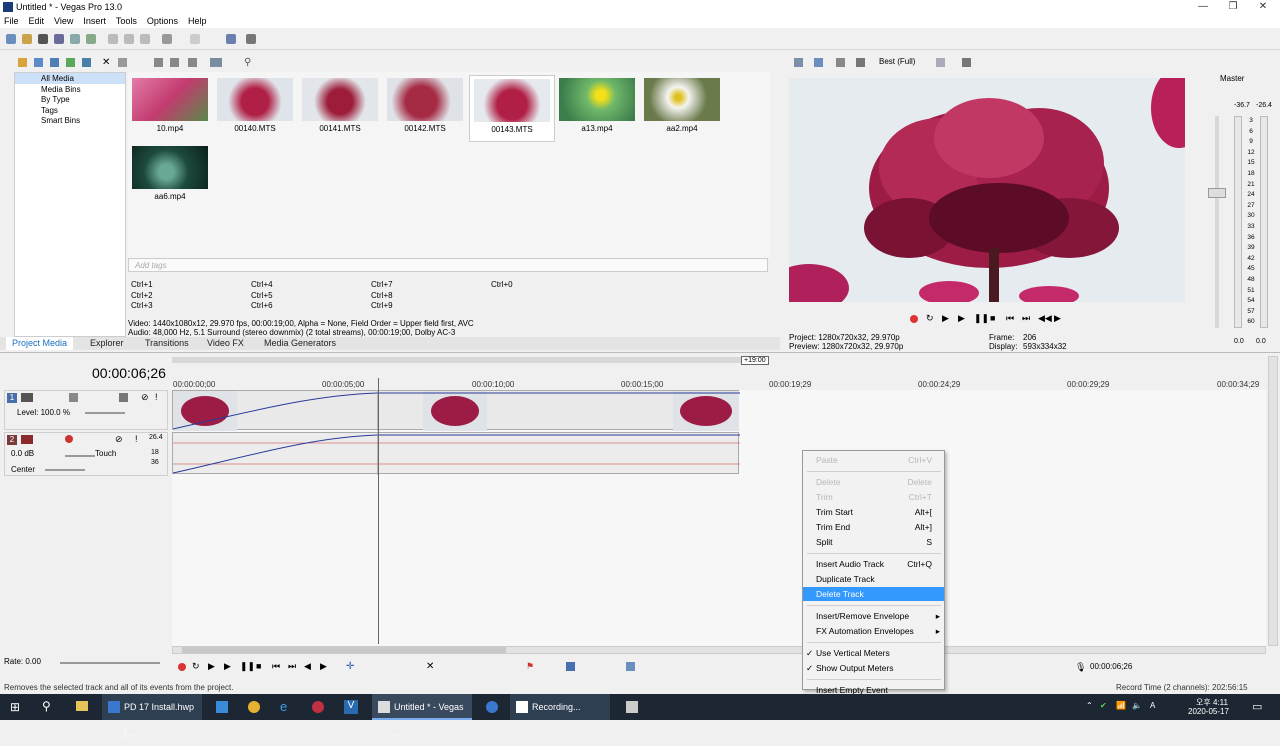 This screenshot has width=1280, height=746. I want to click on media-item-selected: 00143.MTS, so click(512, 108).